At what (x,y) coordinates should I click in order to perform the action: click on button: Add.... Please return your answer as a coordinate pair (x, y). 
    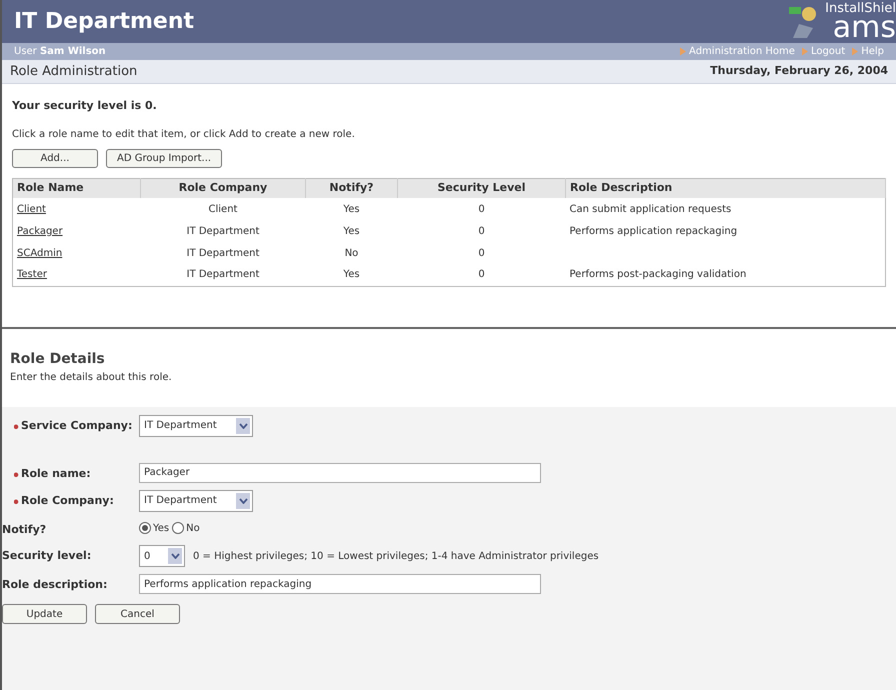
    Looking at the image, I should click on (55, 158).